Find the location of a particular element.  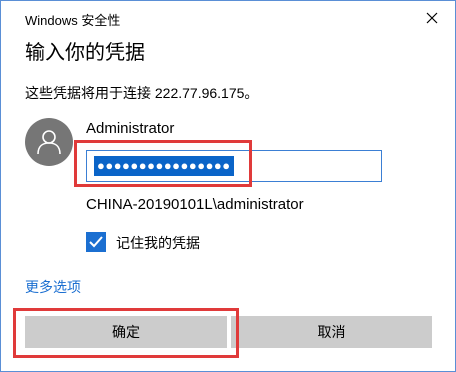

dialog-heading: 输入你的凭据 is located at coordinates (85, 53).